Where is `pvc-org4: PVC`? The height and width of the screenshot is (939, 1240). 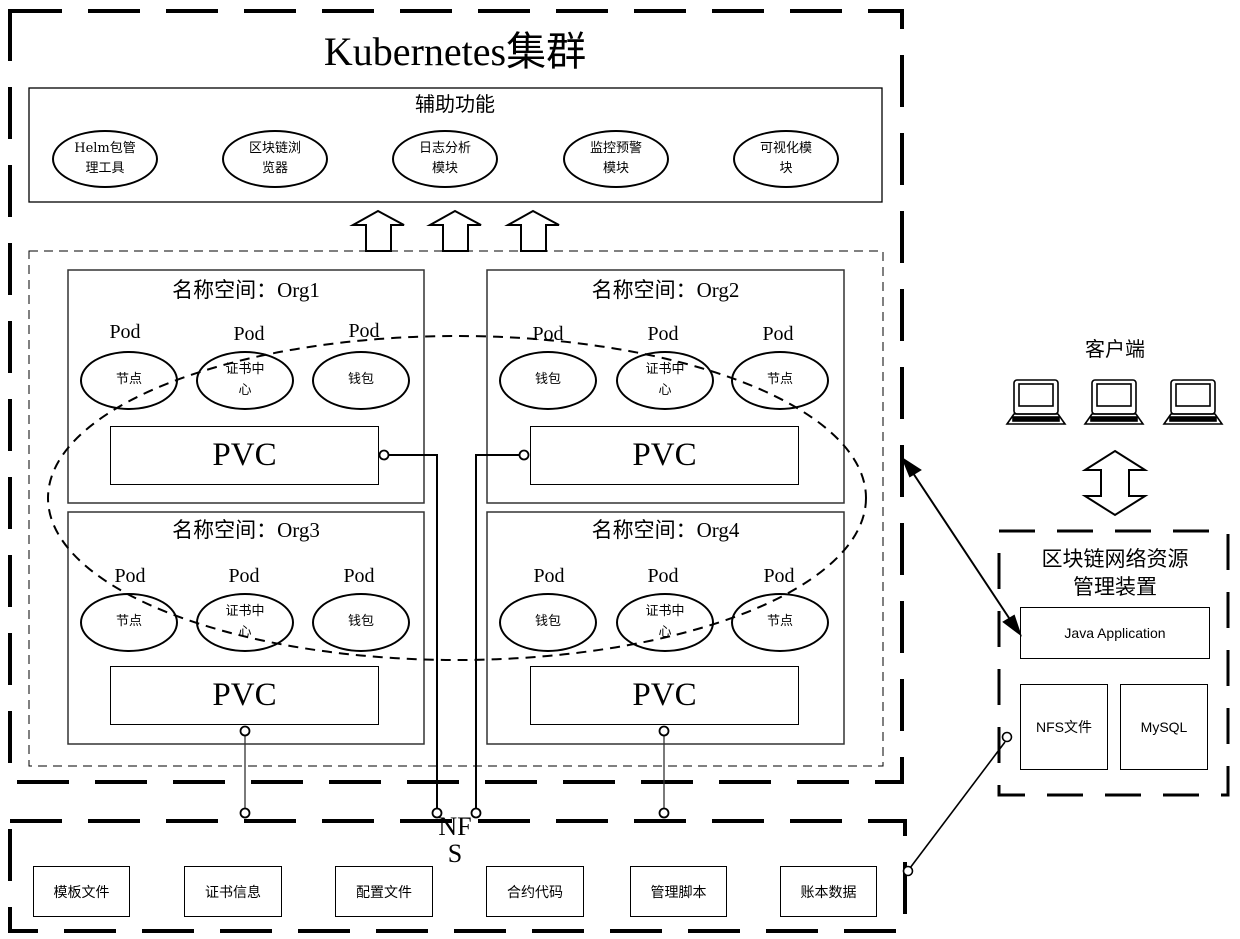 pvc-org4: PVC is located at coordinates (664, 695).